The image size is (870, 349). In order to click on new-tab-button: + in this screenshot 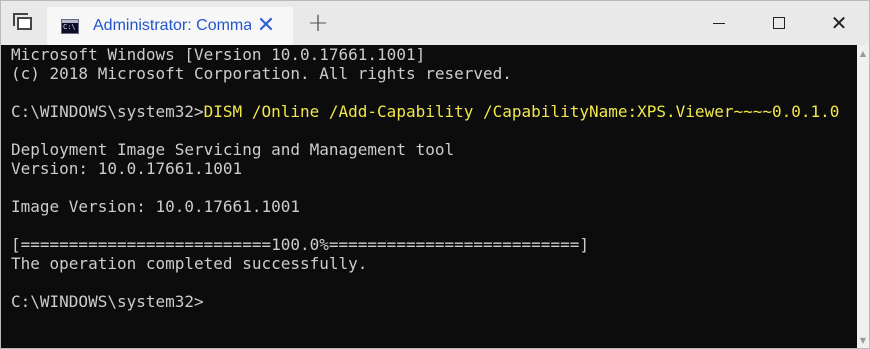, I will do `click(318, 23)`.